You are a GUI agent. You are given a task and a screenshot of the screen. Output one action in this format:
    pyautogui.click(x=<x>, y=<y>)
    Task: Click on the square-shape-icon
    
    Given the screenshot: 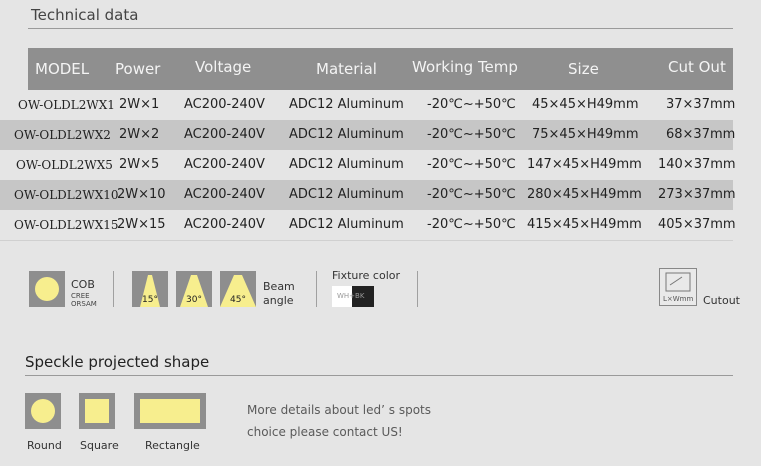 What is the action you would take?
    pyautogui.click(x=97, y=411)
    